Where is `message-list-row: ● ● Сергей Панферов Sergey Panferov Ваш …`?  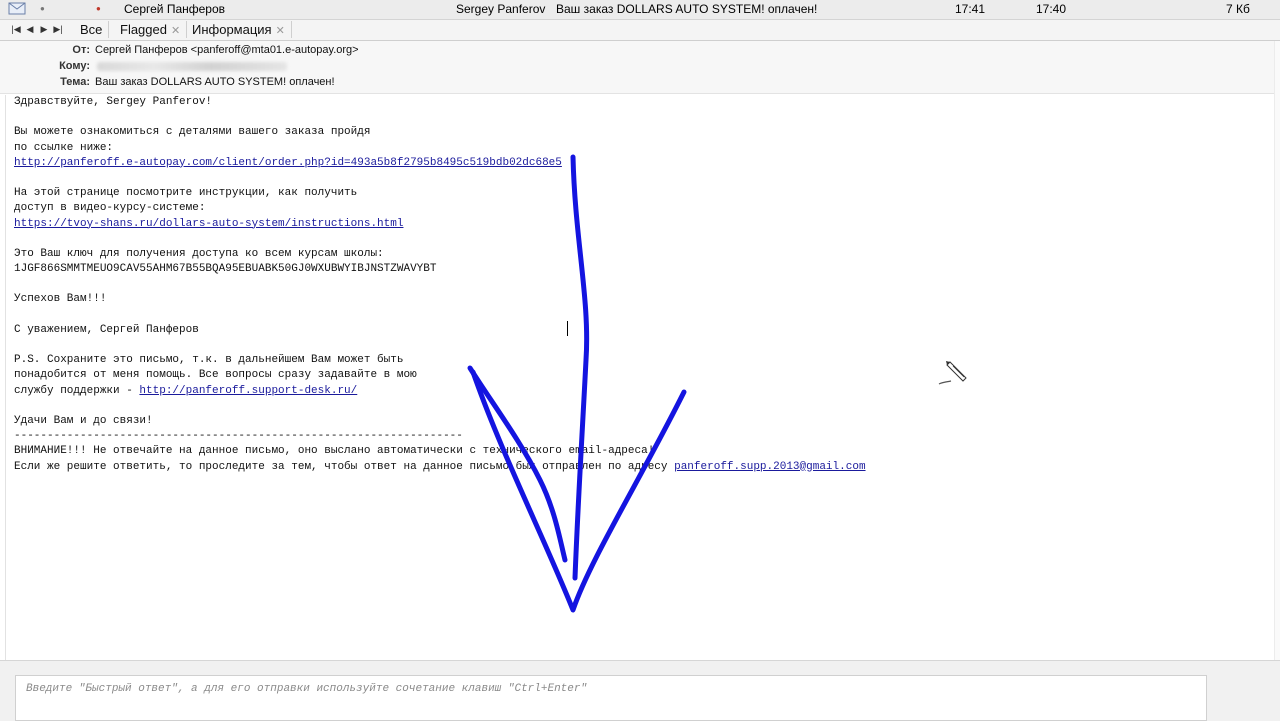 message-list-row: ● ● Сергей Панферов Sergey Panferov Ваш … is located at coordinates (640, 10).